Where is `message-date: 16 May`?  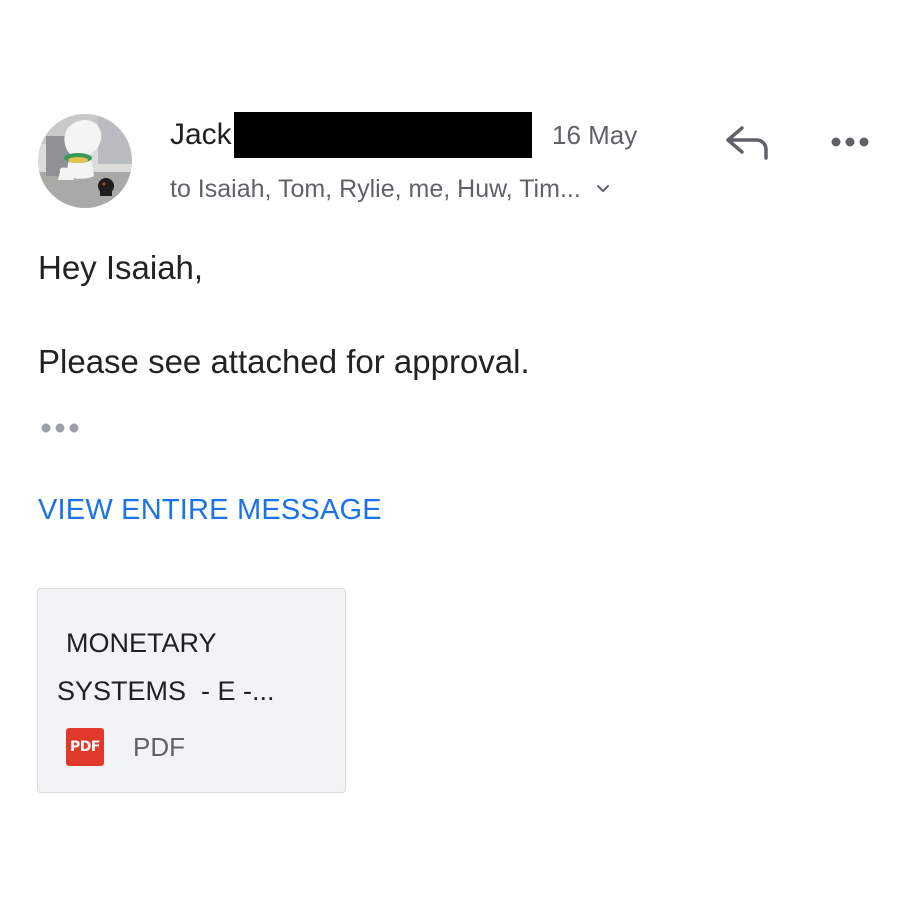
message-date: 16 May is located at coordinates (595, 135).